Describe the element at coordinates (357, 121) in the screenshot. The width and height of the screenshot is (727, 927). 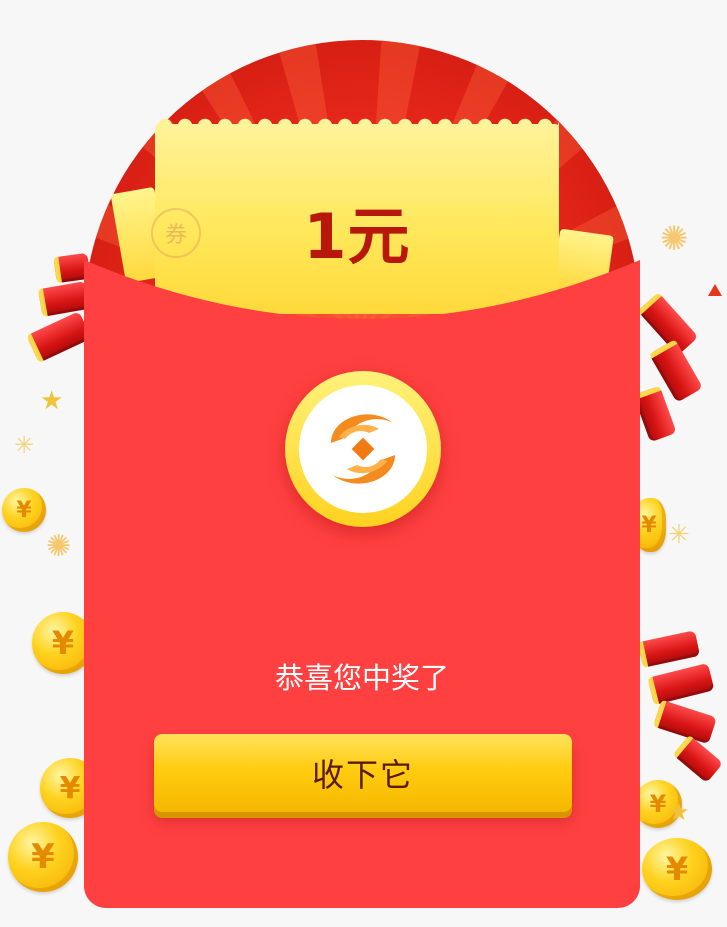
I see `ticket-serrated-edge` at that location.